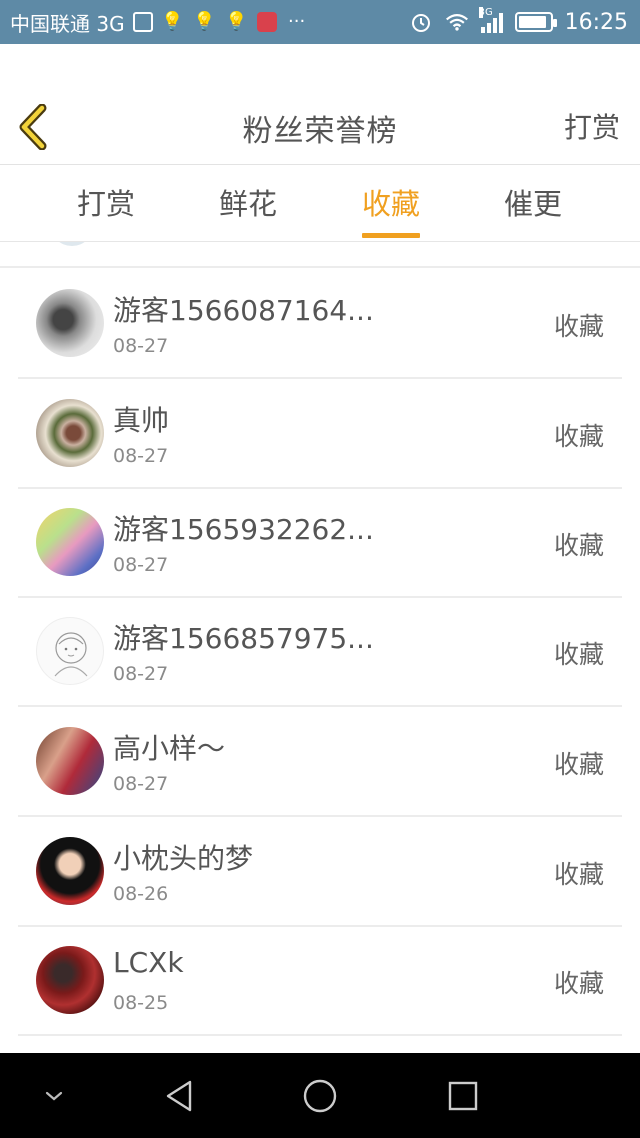 This screenshot has width=640, height=1138. What do you see at coordinates (421, 22) in the screenshot?
I see `alarm-icon` at bounding box center [421, 22].